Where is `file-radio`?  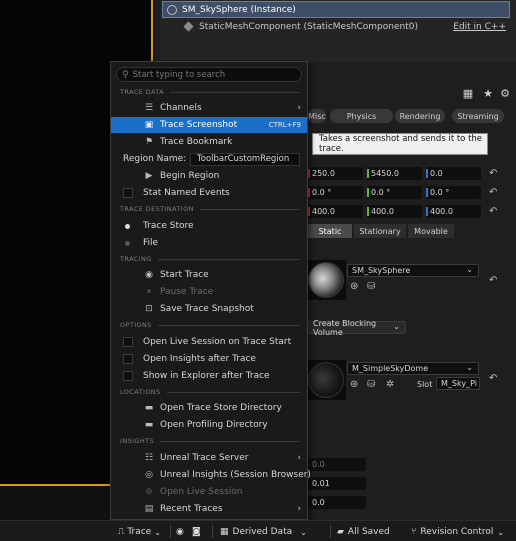 file-radio is located at coordinates (127, 243).